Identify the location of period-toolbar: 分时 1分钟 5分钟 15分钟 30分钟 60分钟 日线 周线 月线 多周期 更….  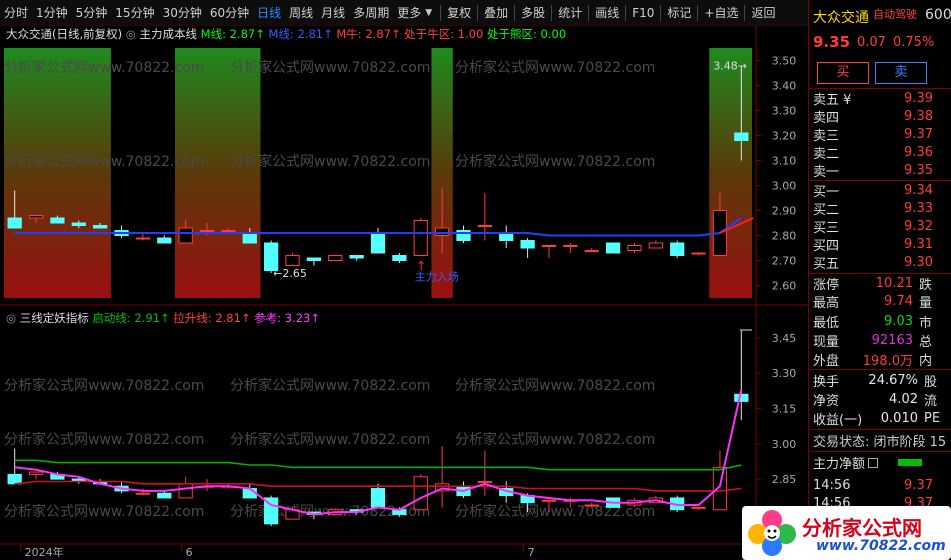
(404, 13).